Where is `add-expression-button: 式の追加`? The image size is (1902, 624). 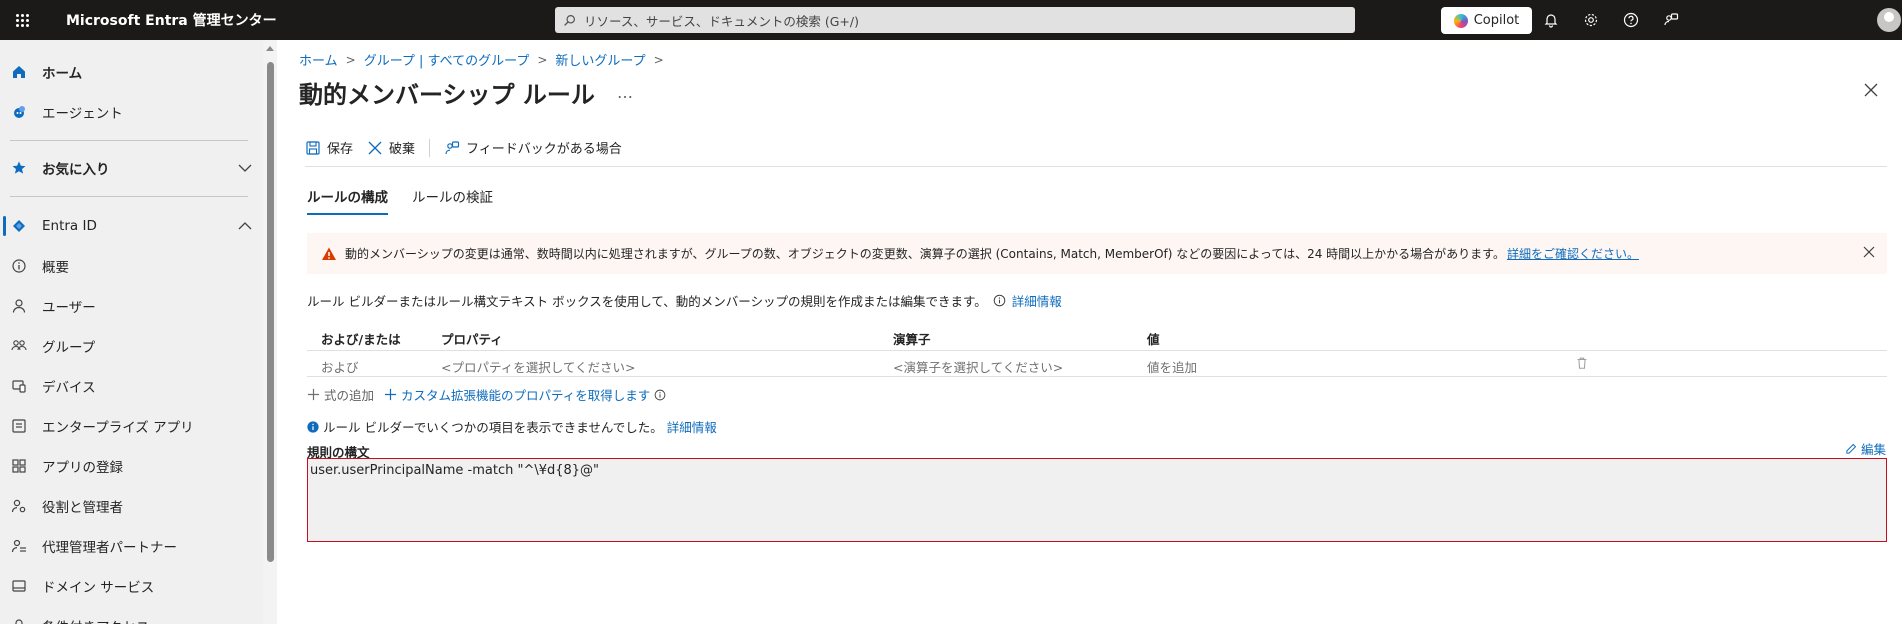 add-expression-button: 式の追加 is located at coordinates (340, 394).